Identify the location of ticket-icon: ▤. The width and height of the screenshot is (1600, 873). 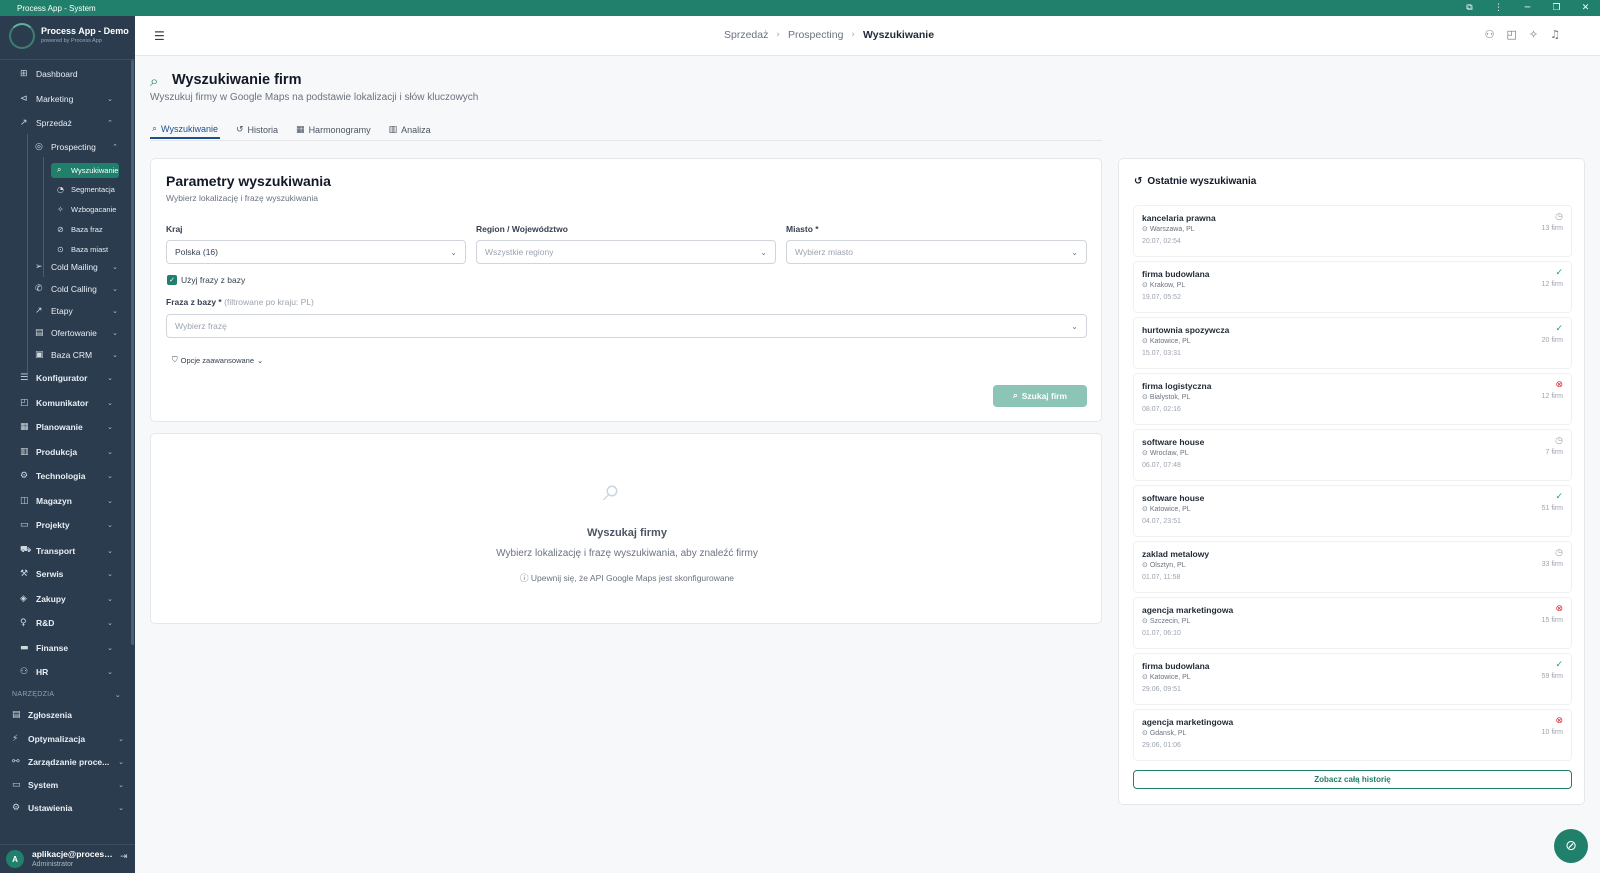
(16, 715).